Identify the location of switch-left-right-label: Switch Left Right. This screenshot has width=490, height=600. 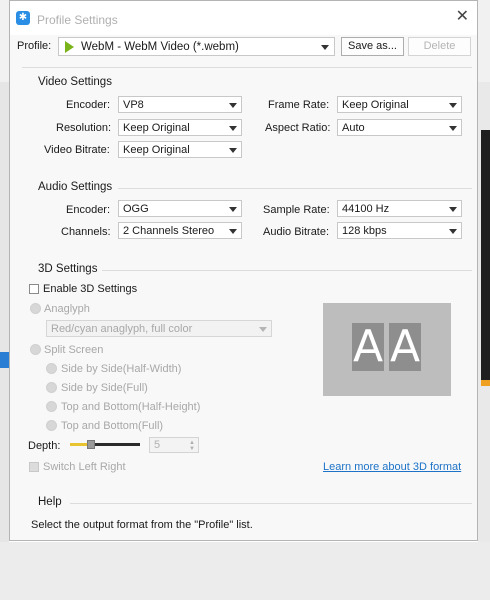
(84, 467).